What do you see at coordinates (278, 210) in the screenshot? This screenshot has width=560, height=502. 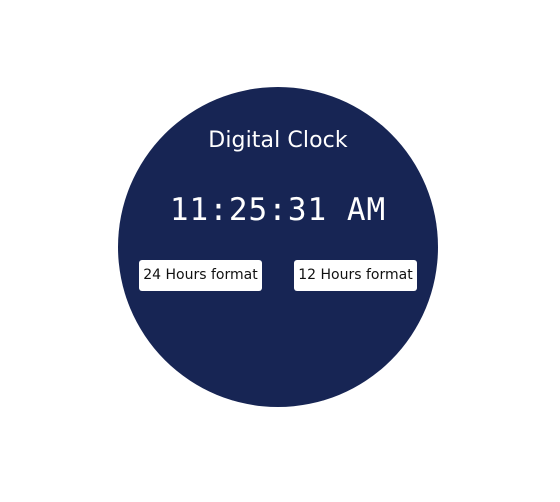 I see `clock-time-display: 11:25:31 AM` at bounding box center [278, 210].